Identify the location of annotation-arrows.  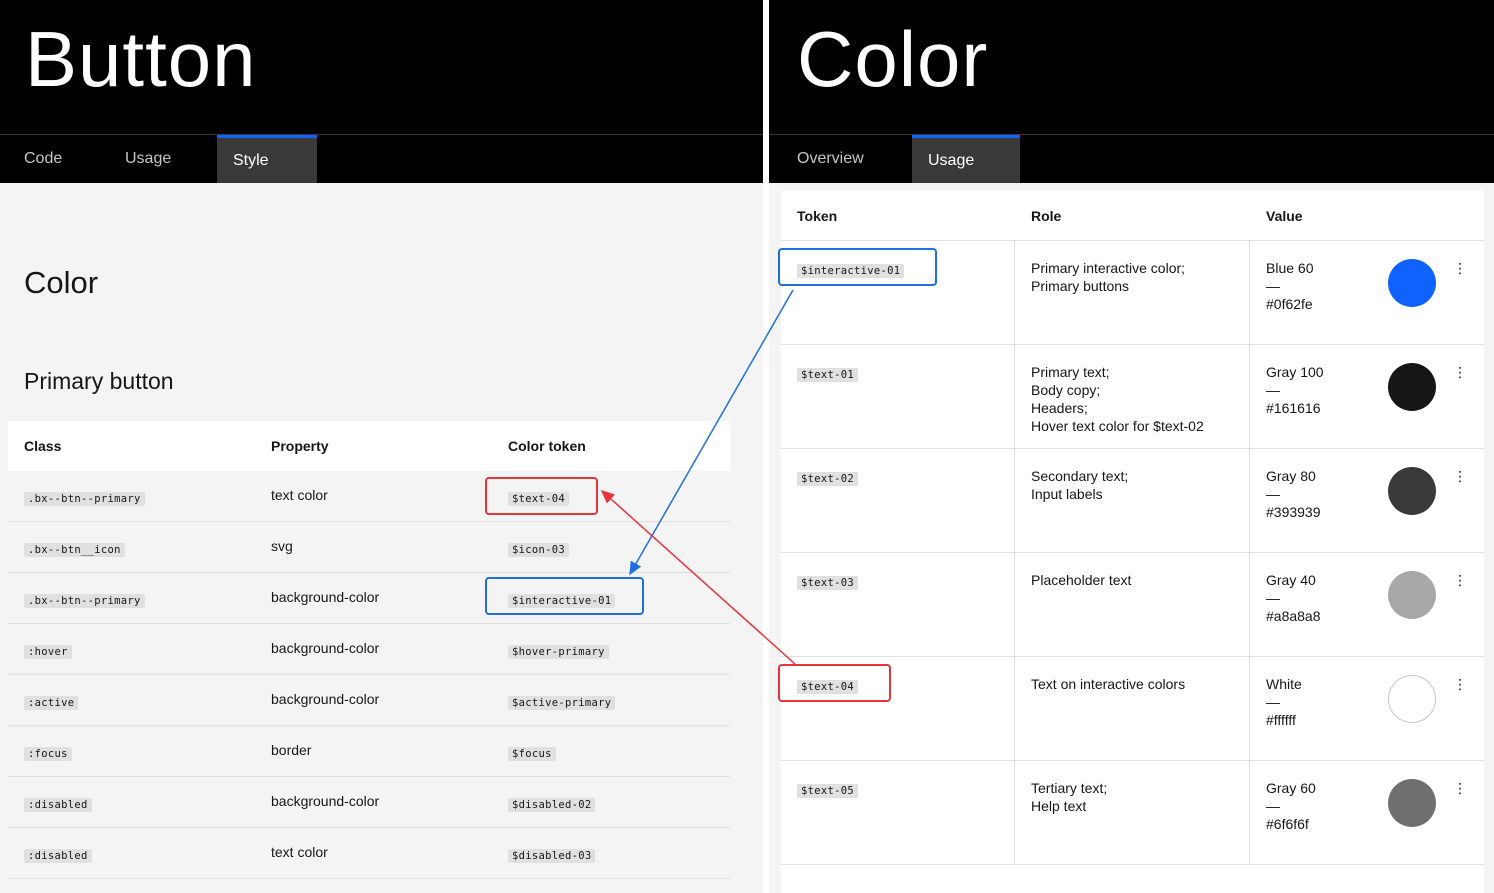
(698, 477).